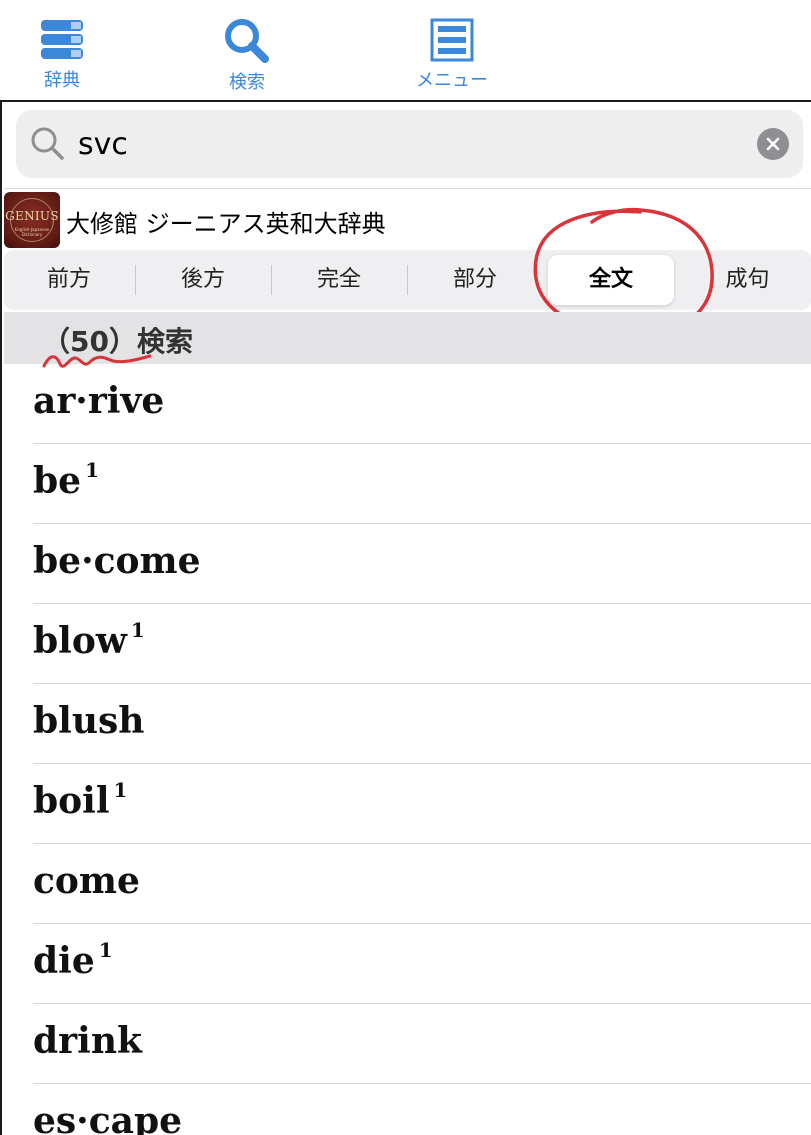  Describe the element at coordinates (66, 480) in the screenshot. I see `headword: be 1` at that location.